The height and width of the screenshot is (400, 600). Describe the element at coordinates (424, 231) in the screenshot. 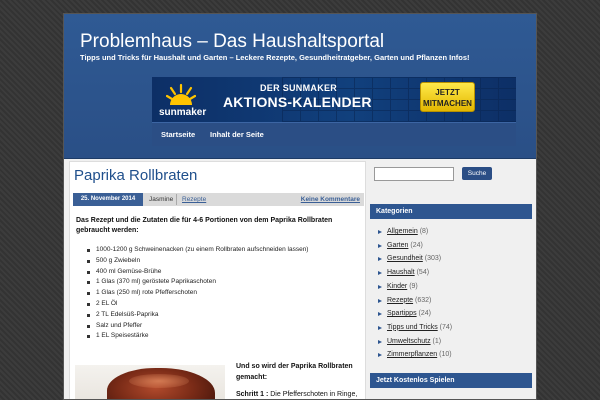

I see `category-count: (8)` at that location.